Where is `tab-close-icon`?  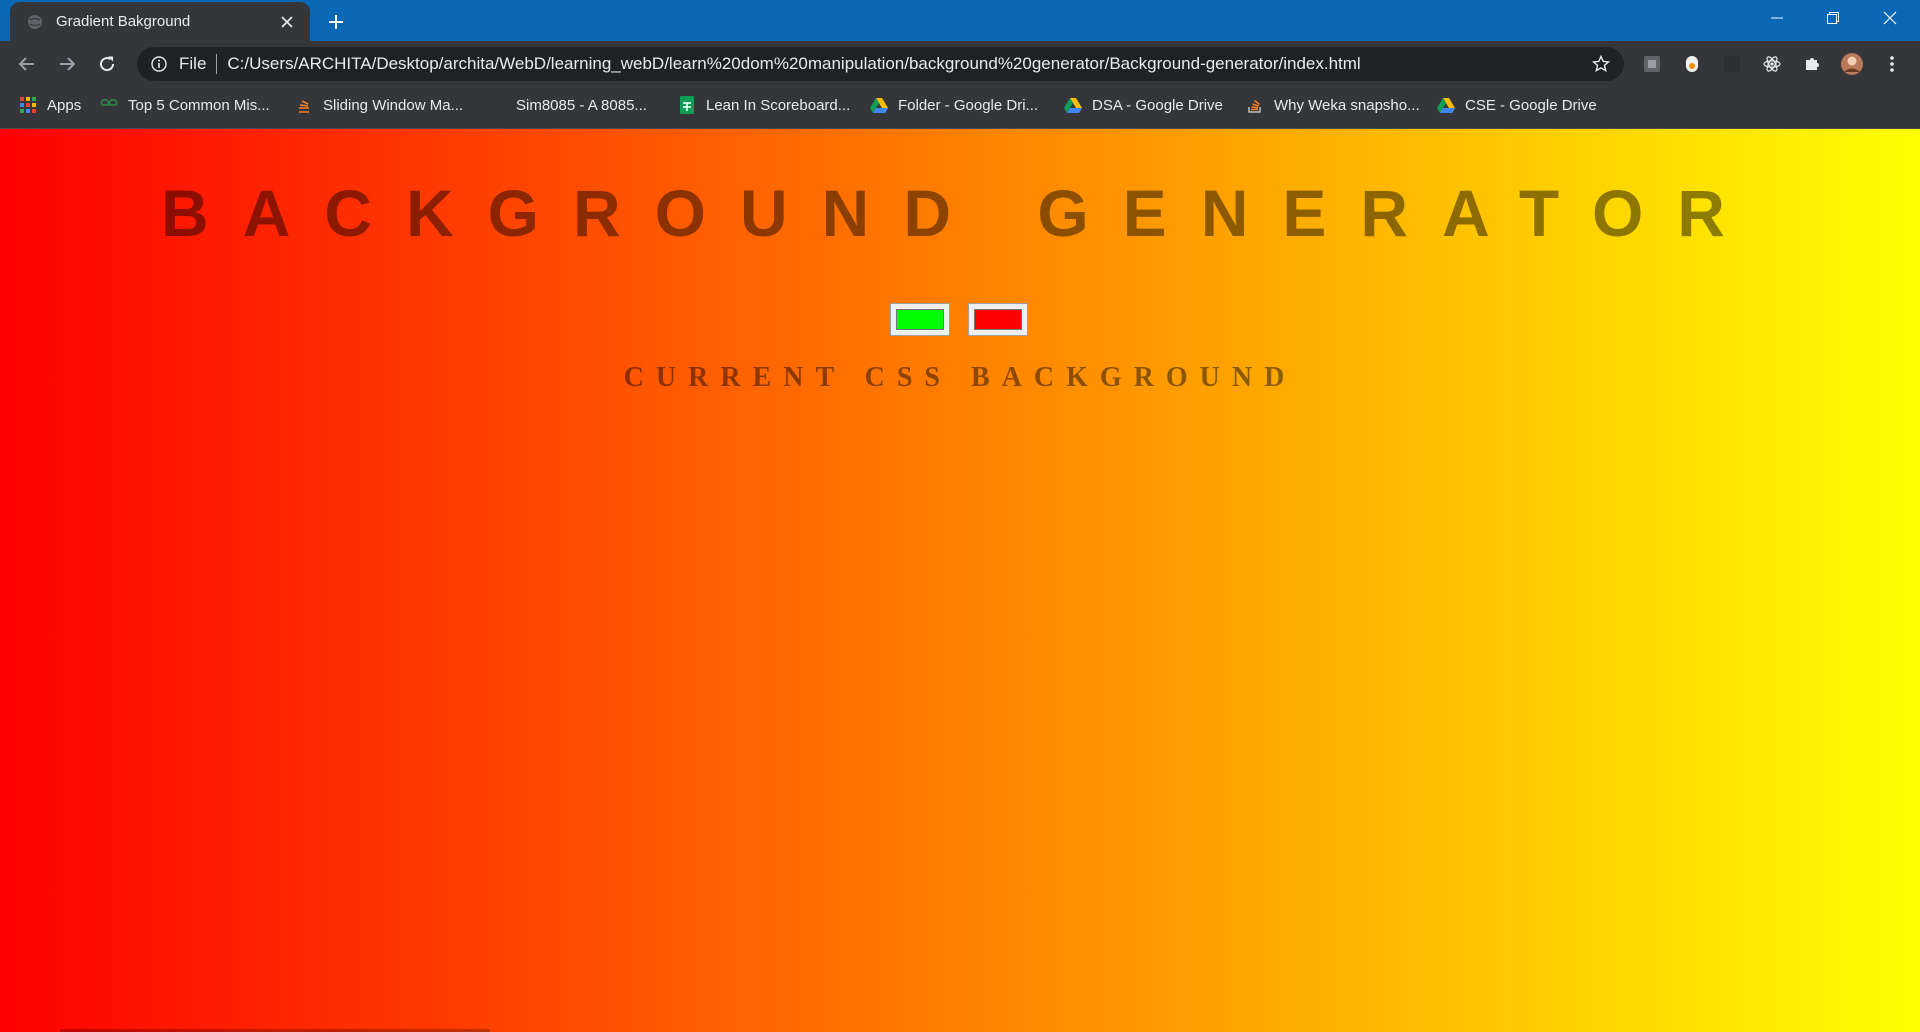
tab-close-icon is located at coordinates (287, 22).